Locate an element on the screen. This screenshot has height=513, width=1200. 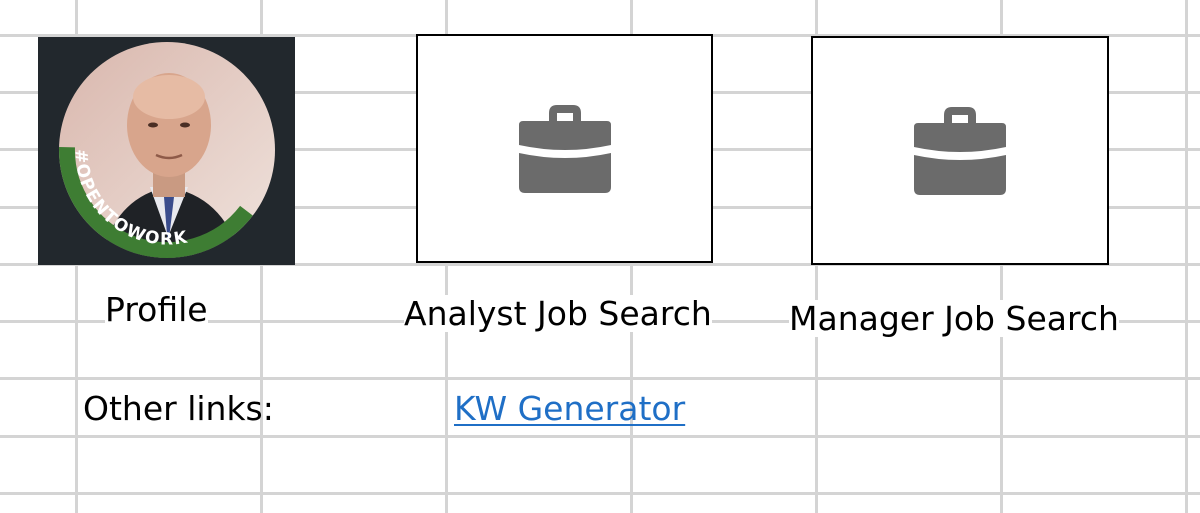
manager-job-search-button is located at coordinates (960, 150).